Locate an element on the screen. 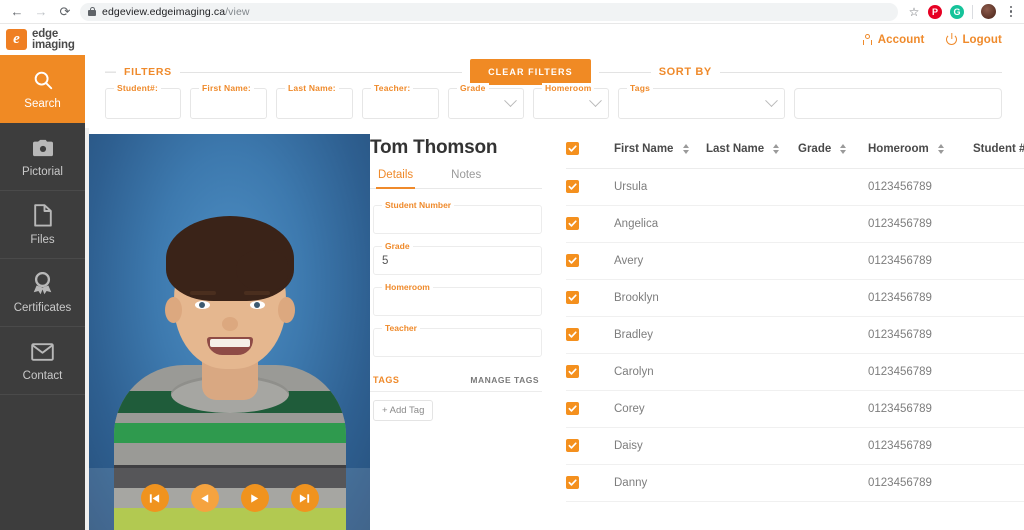  filter-teacher-input is located at coordinates (400, 103).